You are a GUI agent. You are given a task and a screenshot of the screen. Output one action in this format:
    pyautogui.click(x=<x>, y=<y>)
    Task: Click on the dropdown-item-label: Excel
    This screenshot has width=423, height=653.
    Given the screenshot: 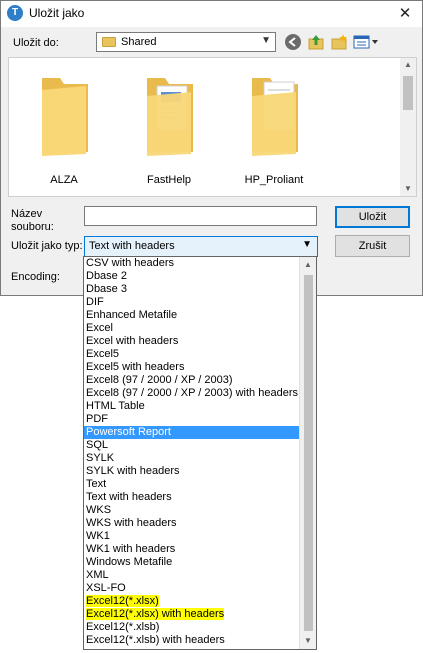 What is the action you would take?
    pyautogui.click(x=99, y=328)
    